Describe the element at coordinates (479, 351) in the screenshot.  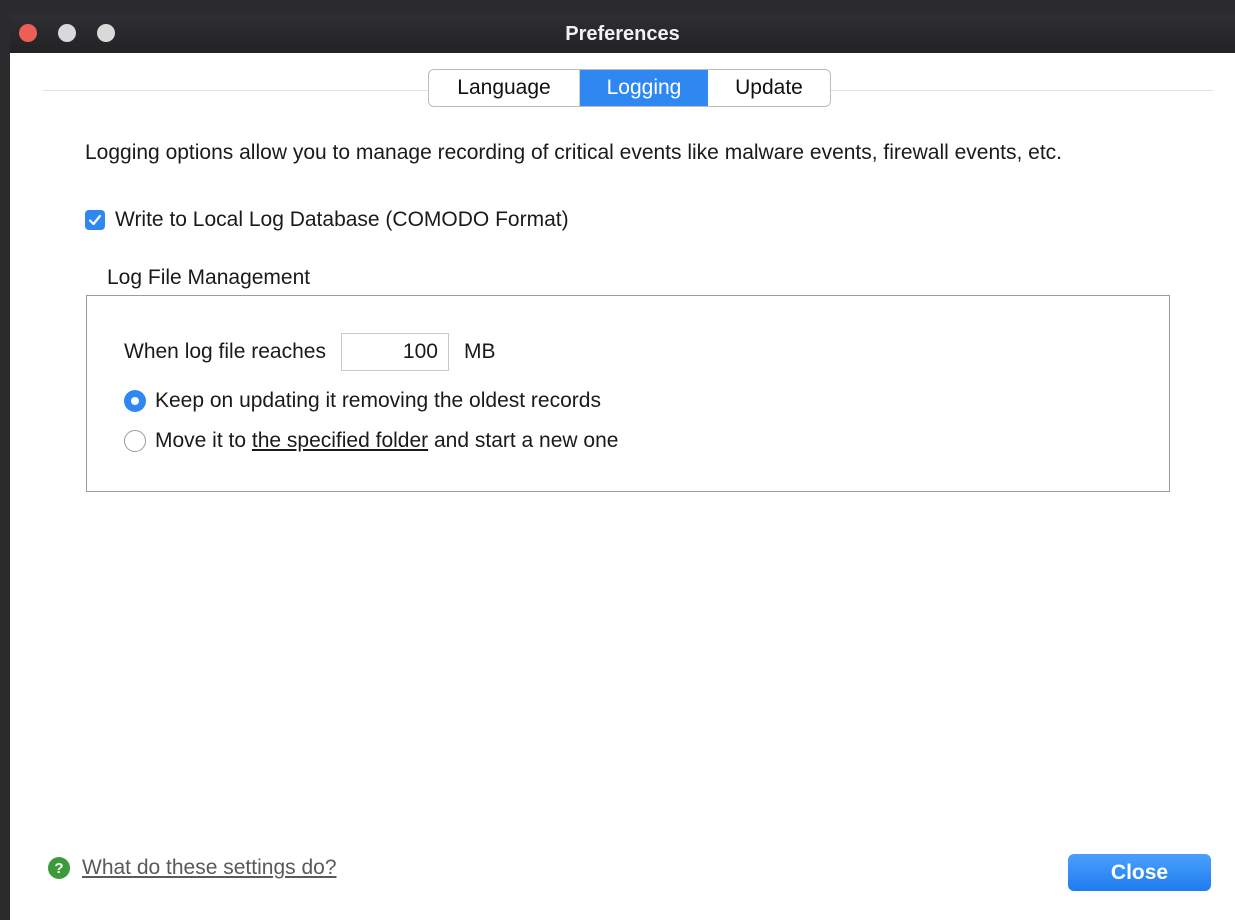
I see `log-size-unit: MB` at that location.